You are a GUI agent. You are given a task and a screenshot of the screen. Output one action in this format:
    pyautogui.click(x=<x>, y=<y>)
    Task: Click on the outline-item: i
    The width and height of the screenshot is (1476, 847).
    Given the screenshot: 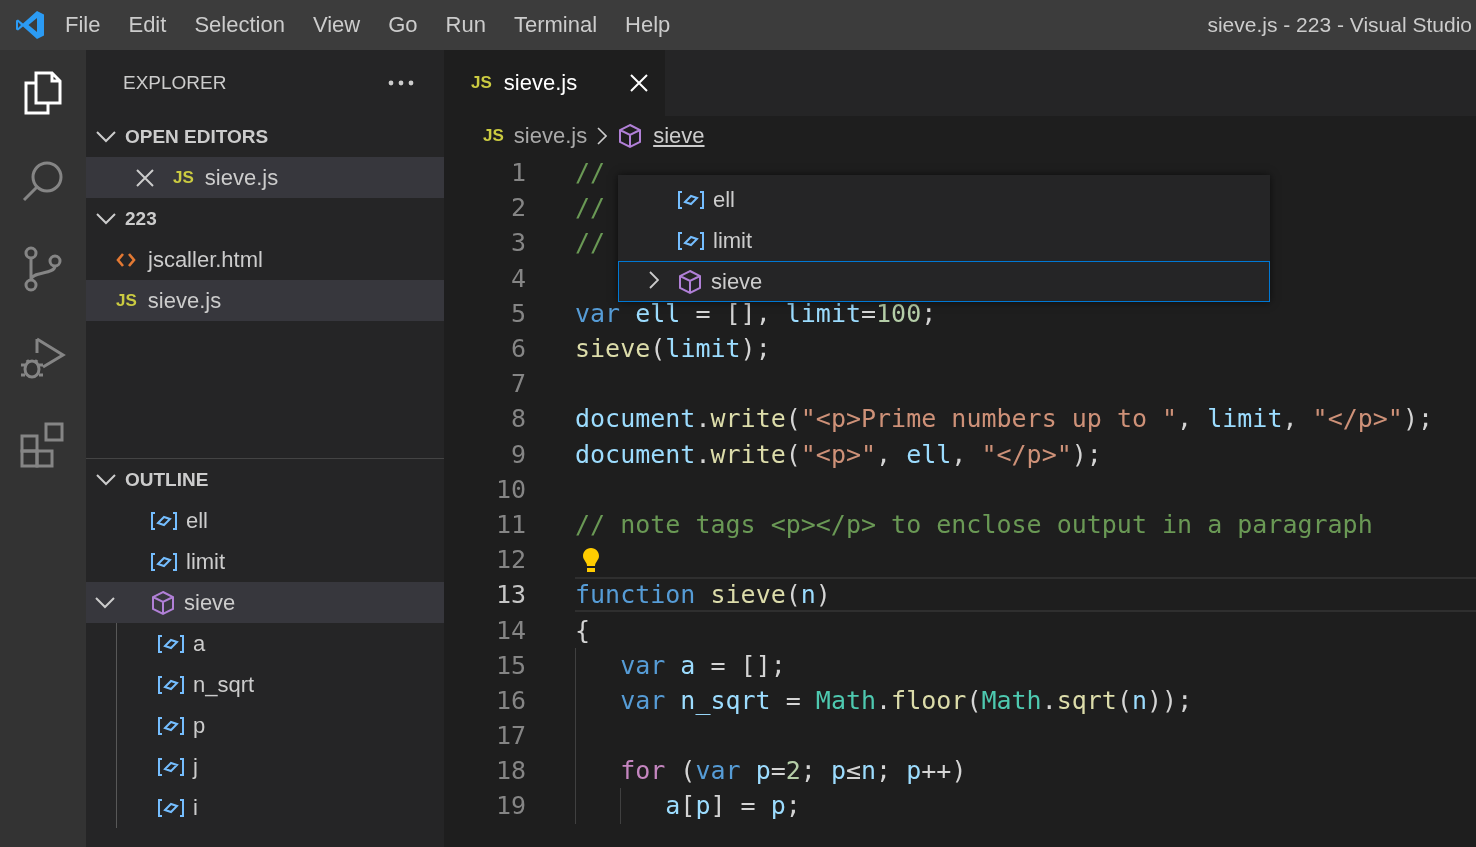 What is the action you would take?
    pyautogui.click(x=280, y=807)
    